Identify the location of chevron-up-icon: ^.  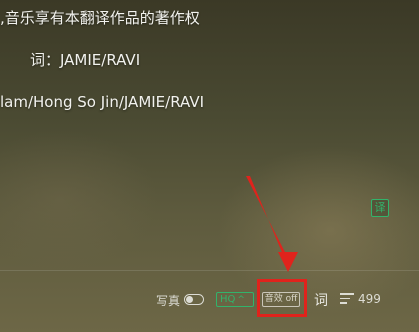
(241, 300).